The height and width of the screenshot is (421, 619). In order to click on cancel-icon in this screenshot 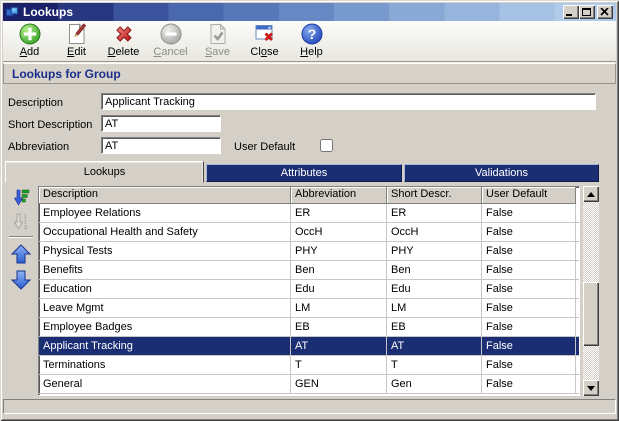, I will do `click(170, 34)`.